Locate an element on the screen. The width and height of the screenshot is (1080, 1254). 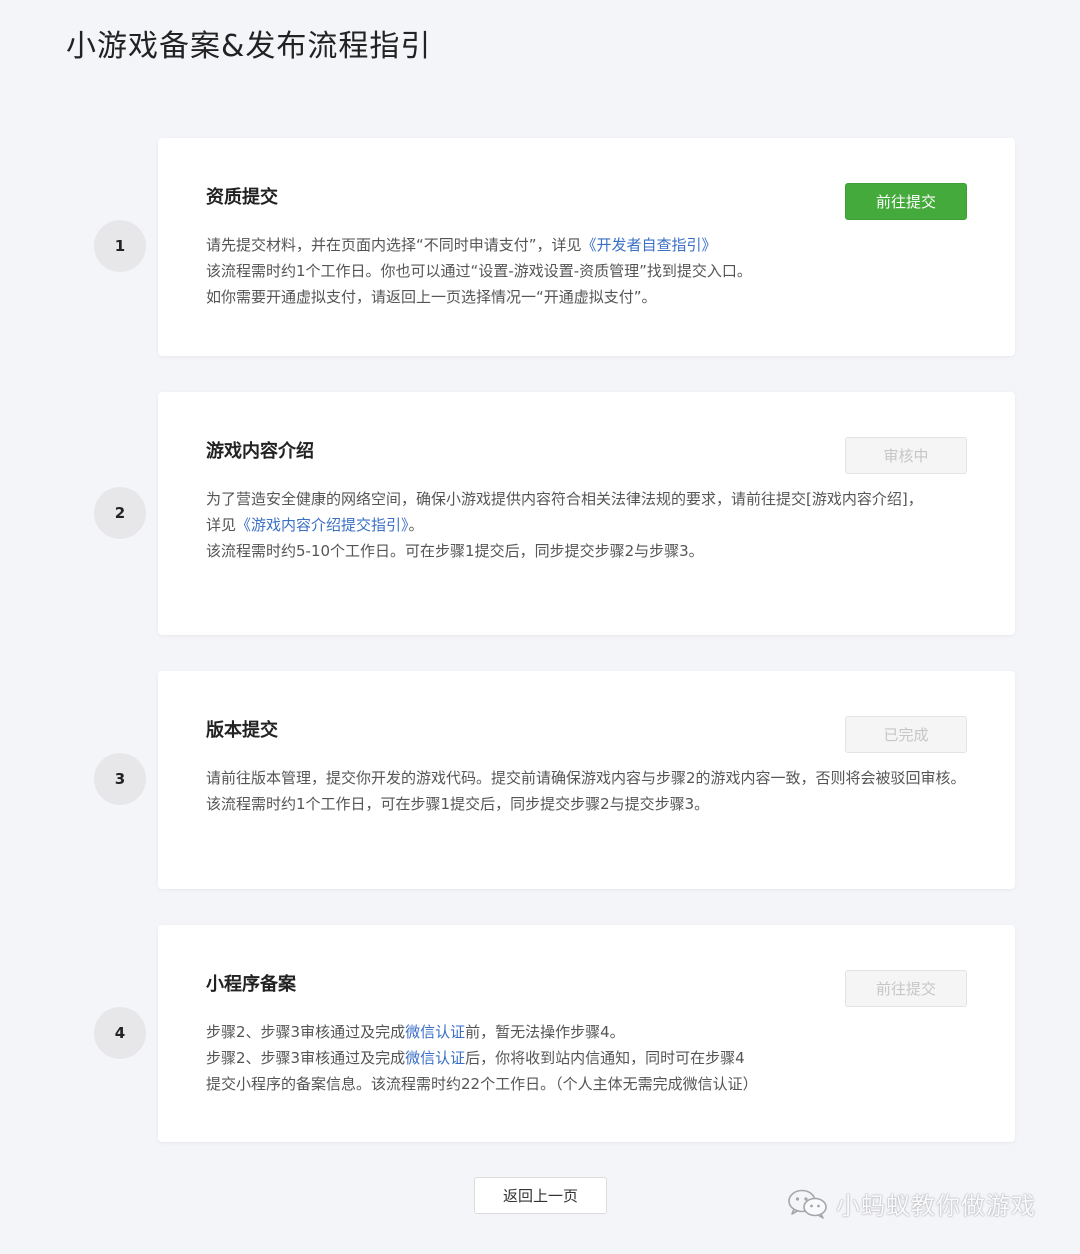
description-text: 详见 is located at coordinates (221, 525).